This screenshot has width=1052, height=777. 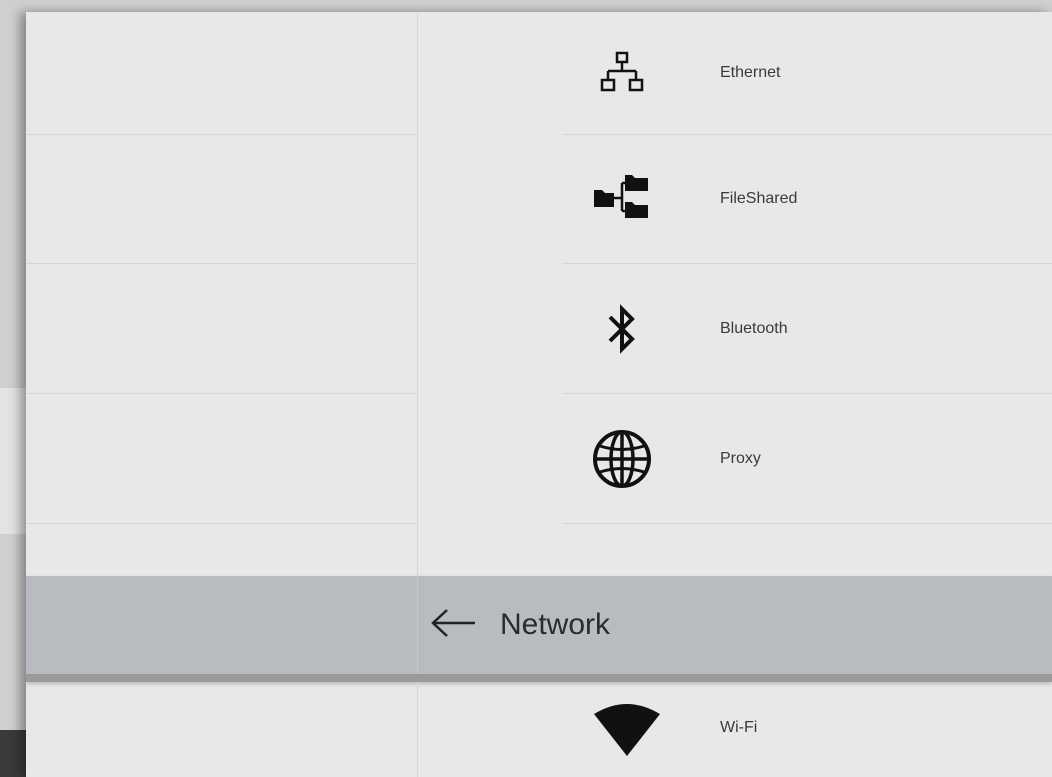 I want to click on bluetooth-icon, so click(x=622, y=329).